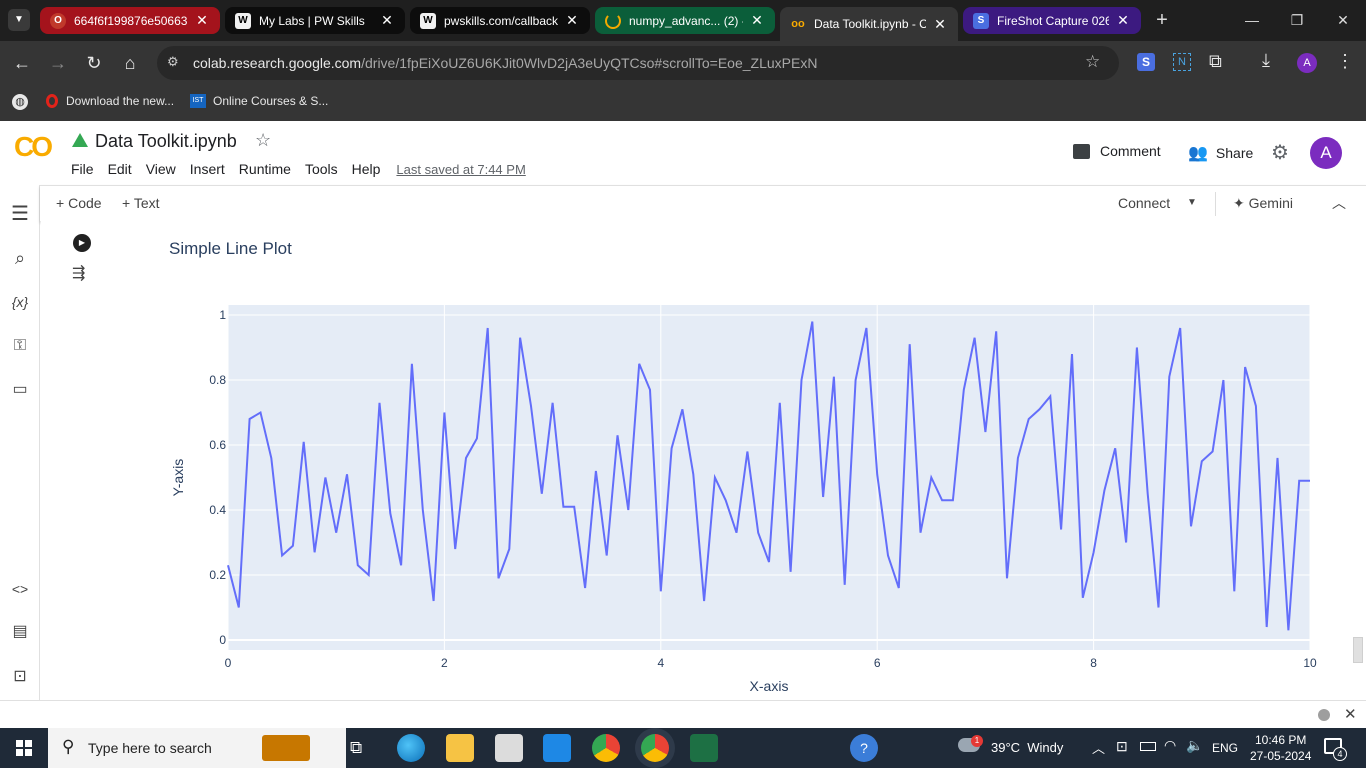  I want to click on browser-tab-active: oo Data Toolkit.ipynb - C ✕, so click(869, 24).